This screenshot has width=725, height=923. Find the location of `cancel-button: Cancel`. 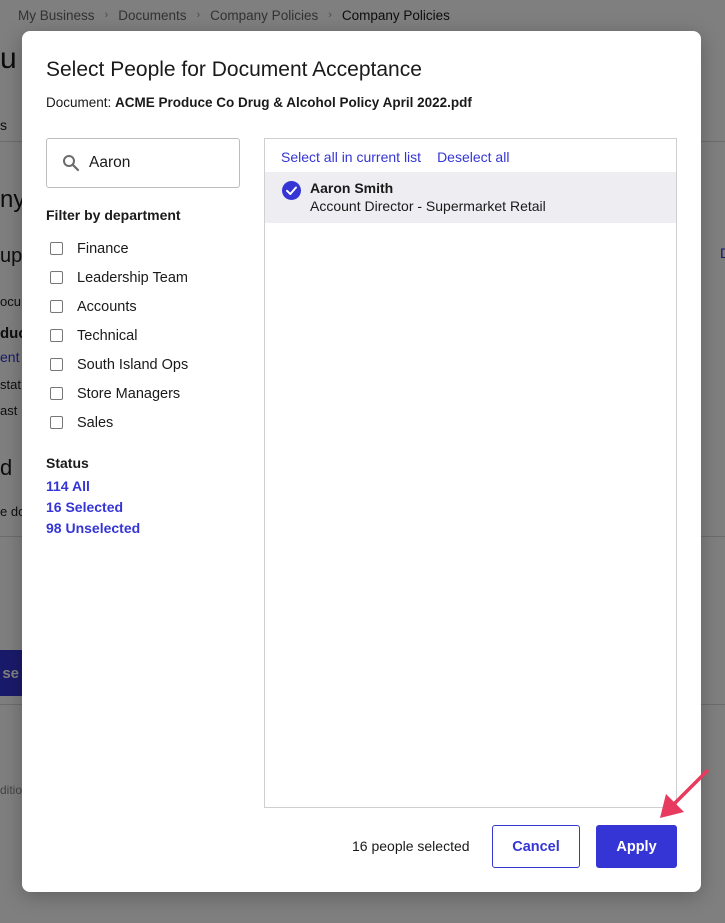

cancel-button: Cancel is located at coordinates (536, 846).